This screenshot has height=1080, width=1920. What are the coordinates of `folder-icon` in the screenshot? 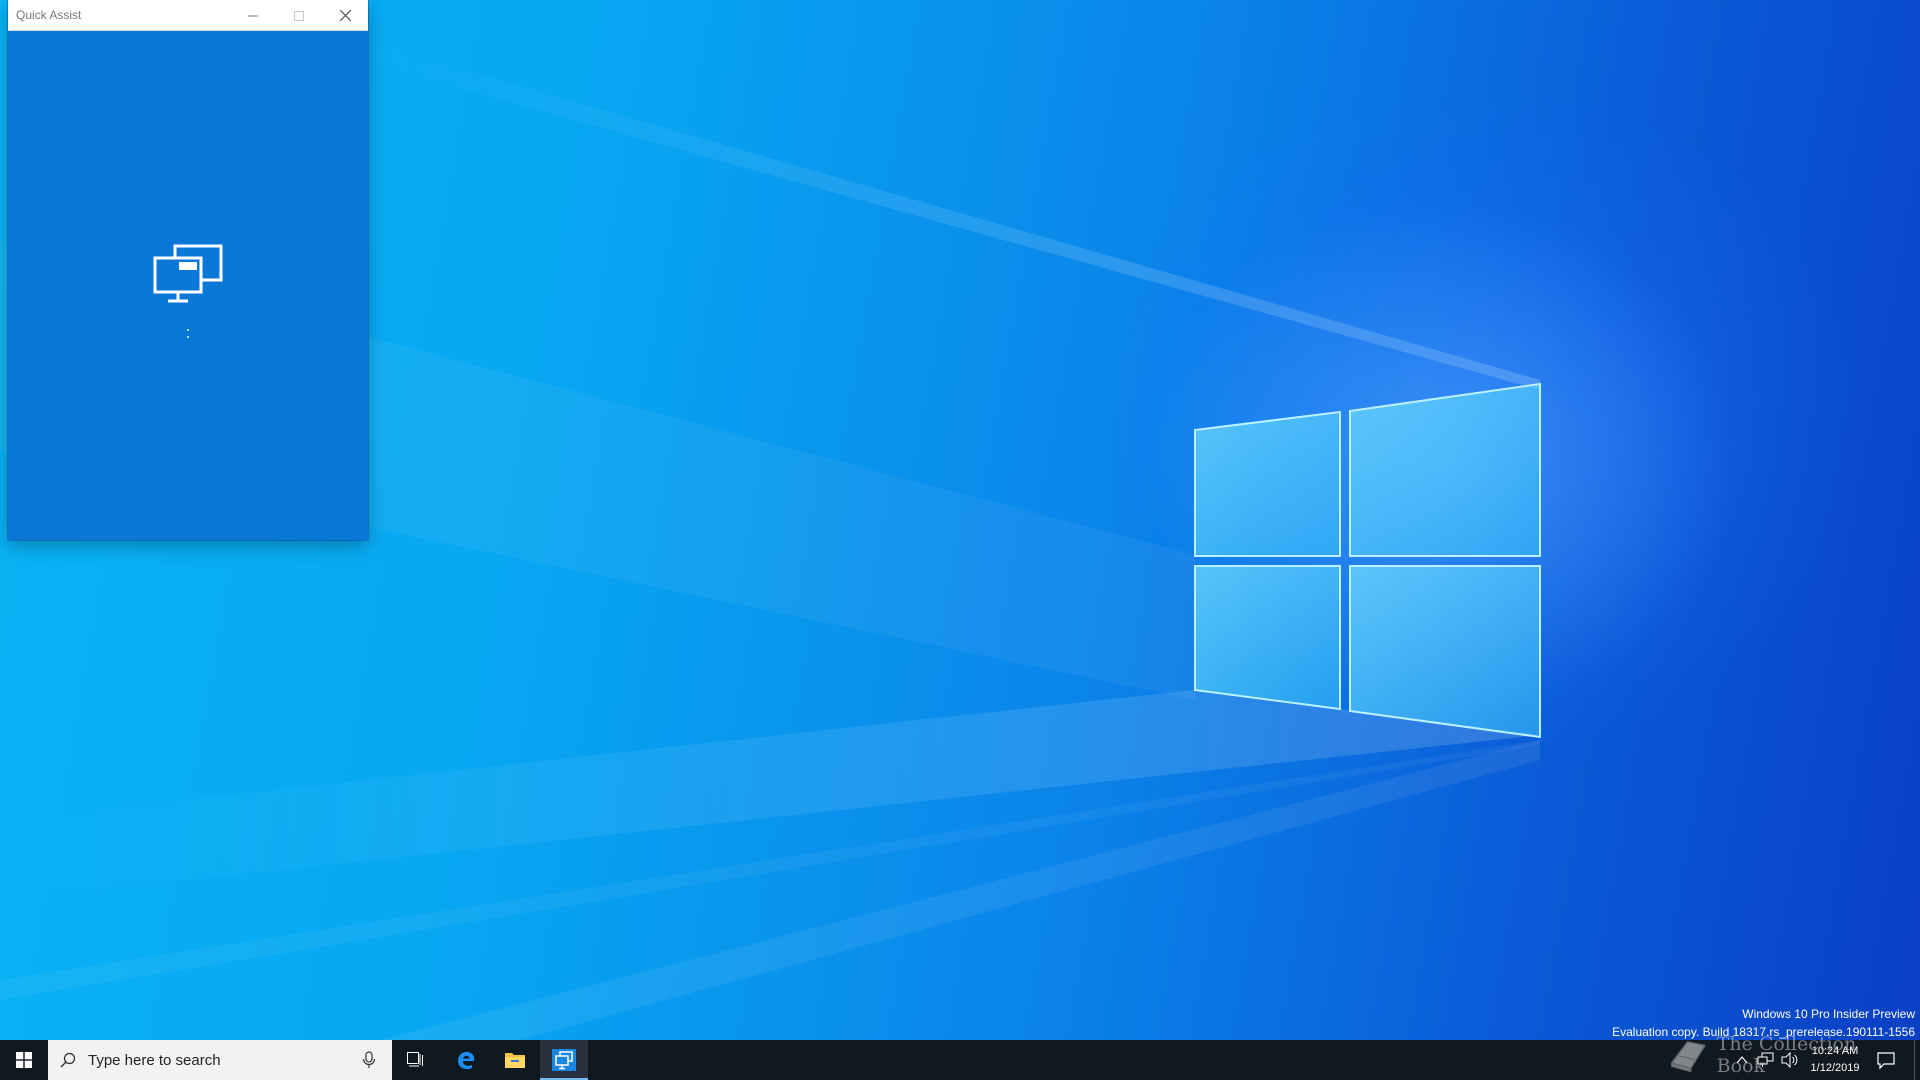 It's located at (515, 1060).